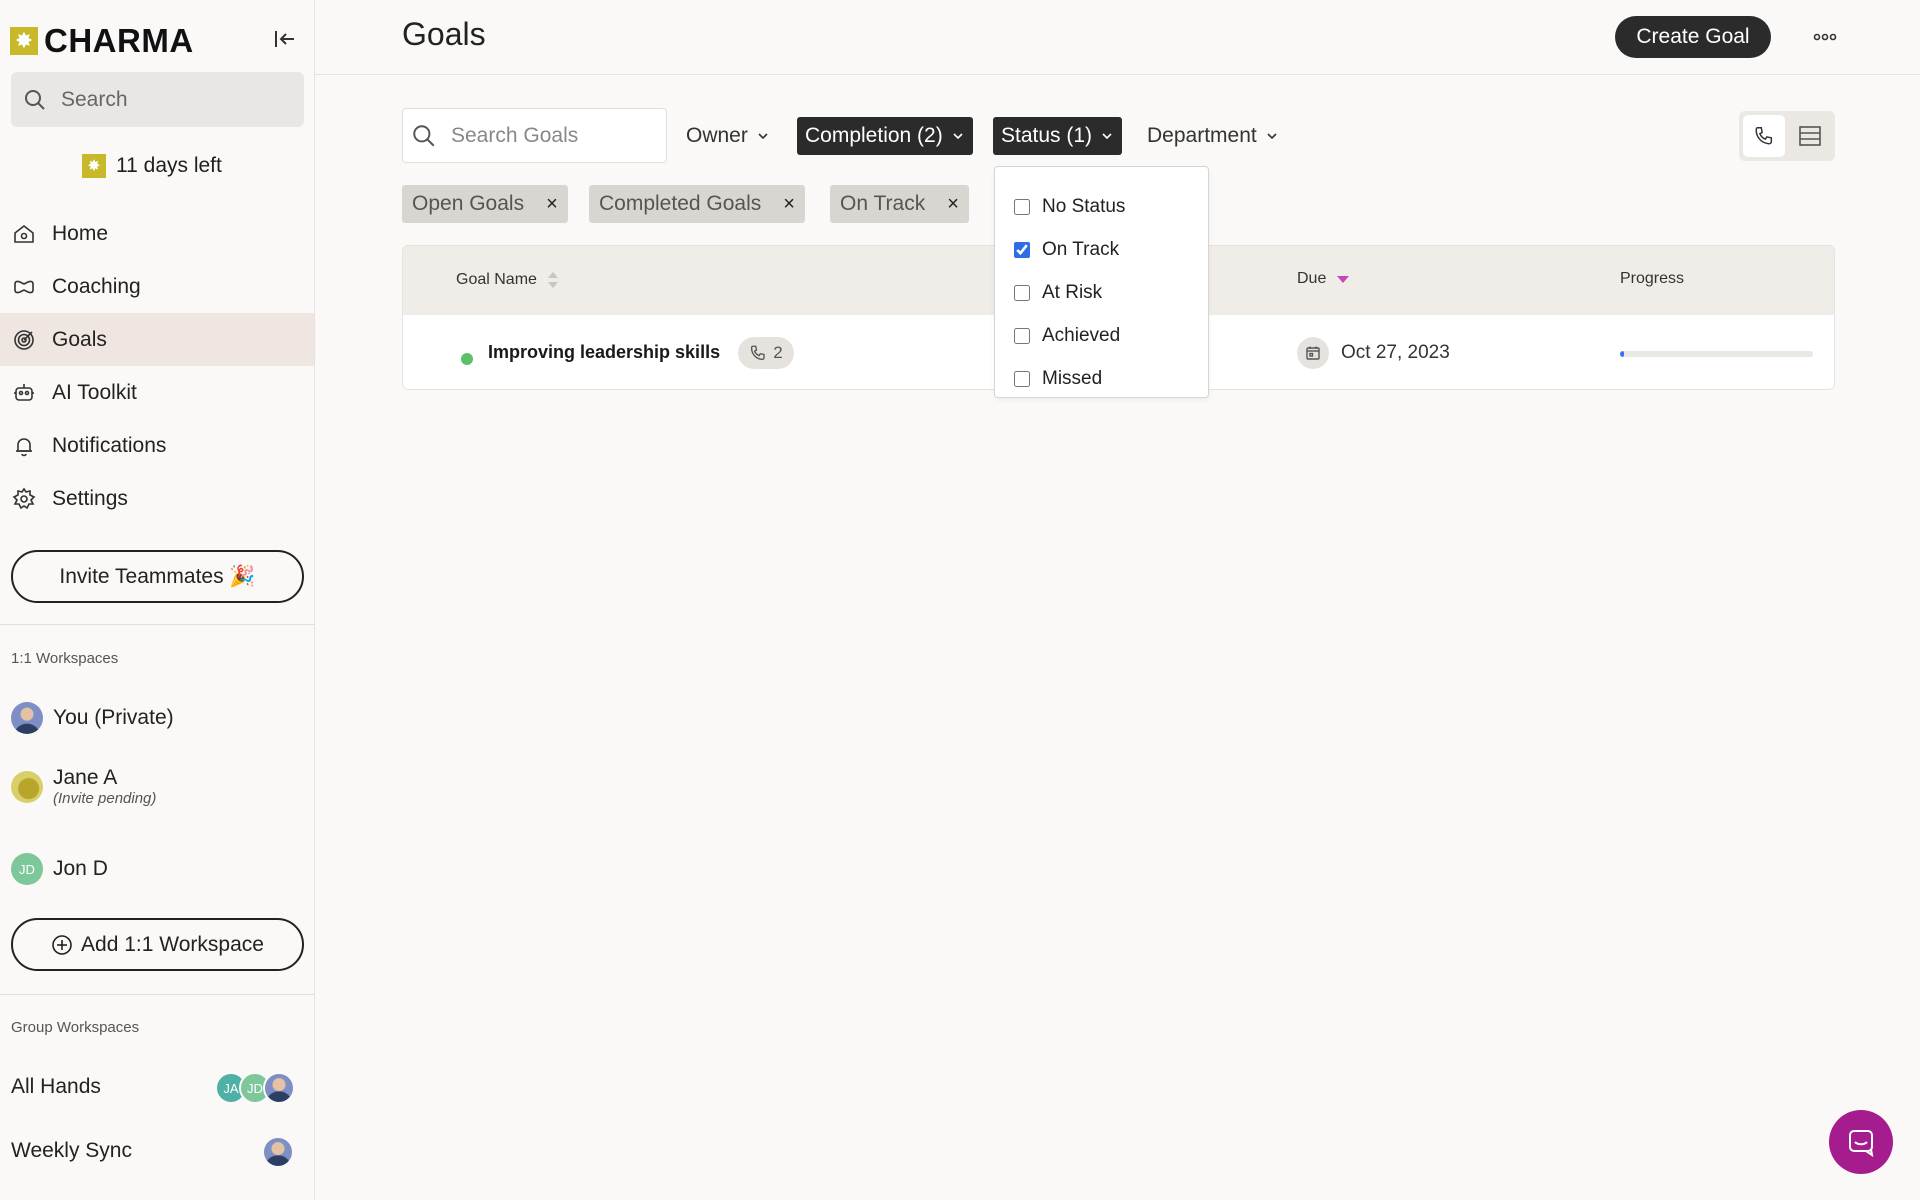  I want to click on table-icon, so click(1810, 136).